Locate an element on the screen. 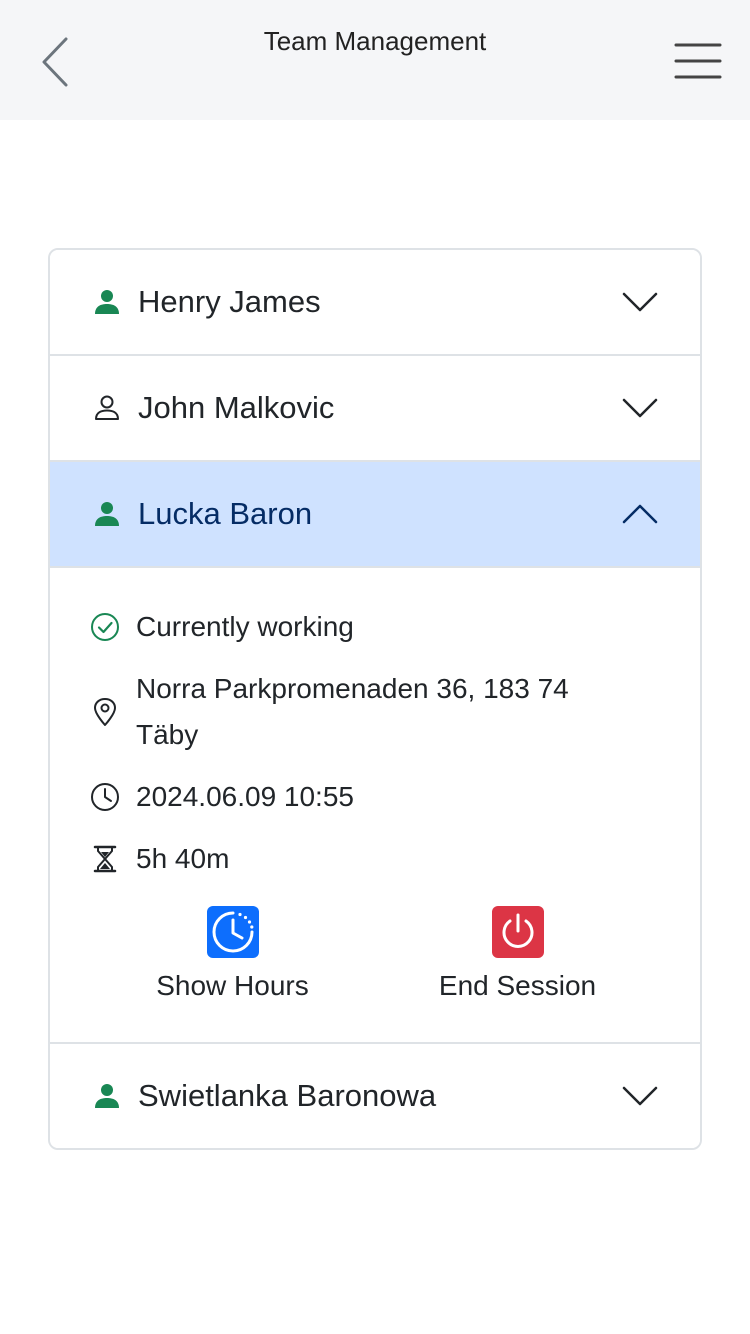 The height and width of the screenshot is (1334, 750). member-header-swietlanka-baronowa: Swietlanka Baronowa is located at coordinates (375, 1096).